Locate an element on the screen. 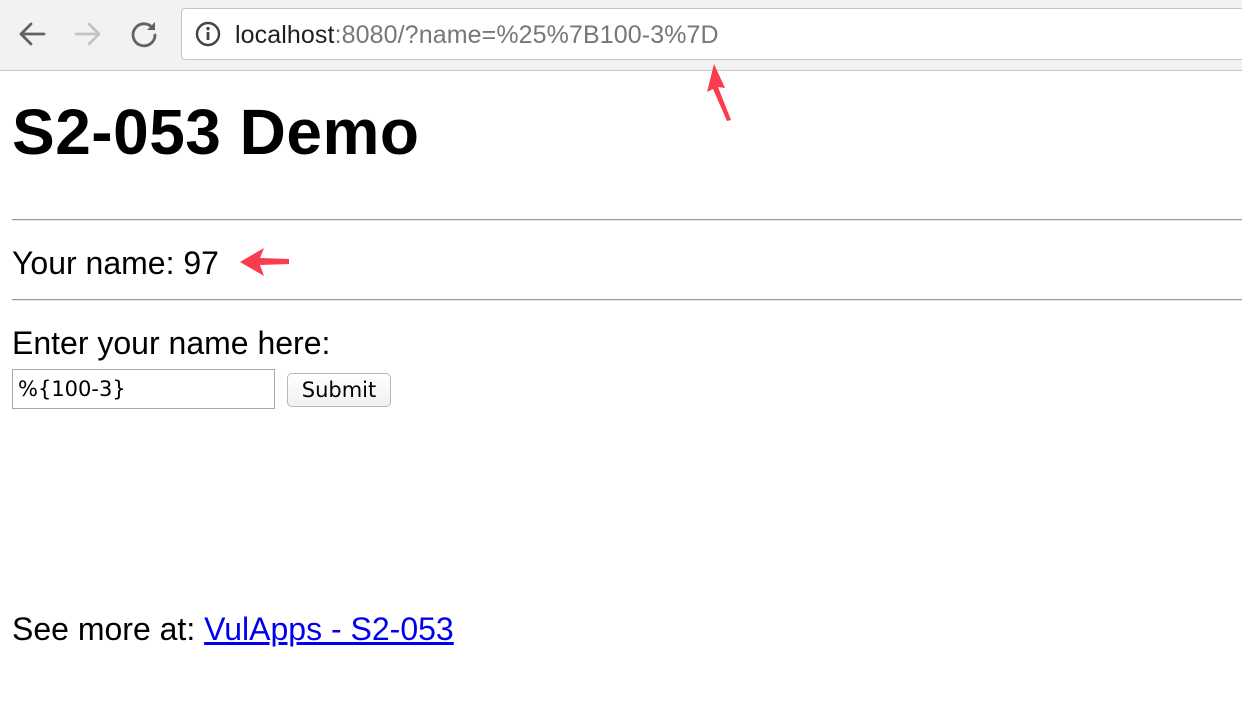 The width and height of the screenshot is (1242, 722). forward-arrow-icon is located at coordinates (87, 34).